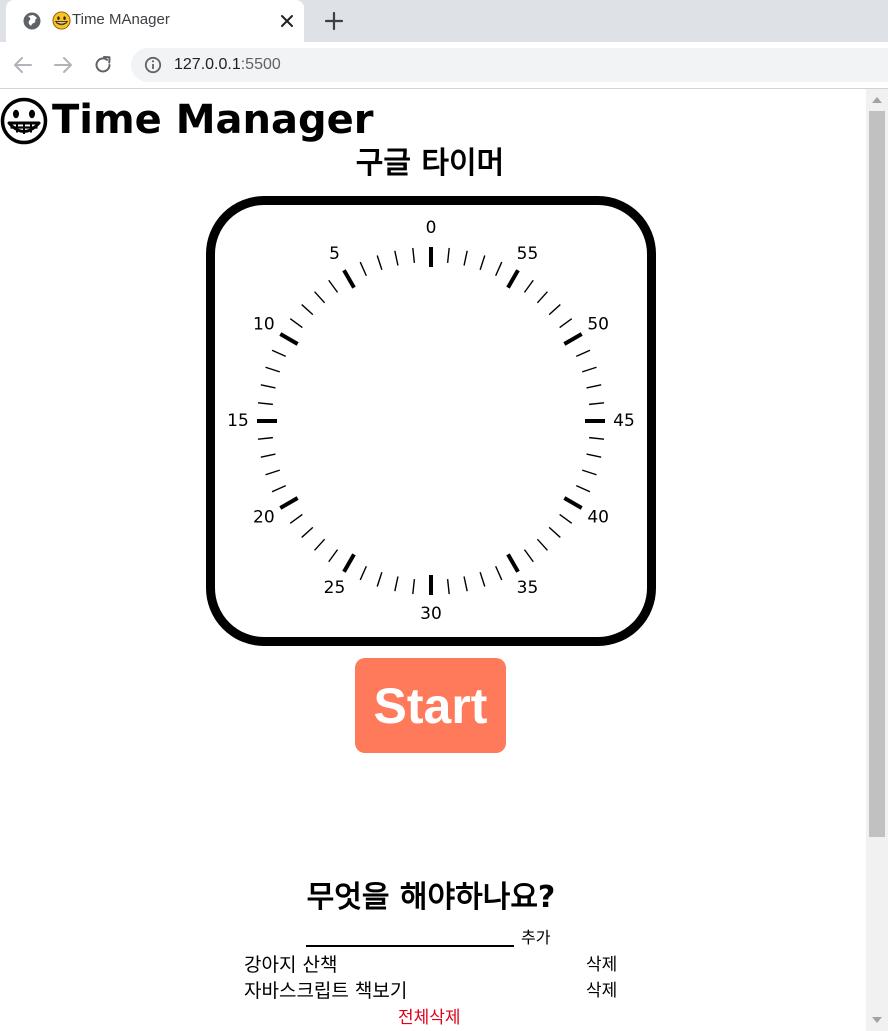 The height and width of the screenshot is (1031, 888). What do you see at coordinates (61, 20) in the screenshot?
I see `grinning-face-icon` at bounding box center [61, 20].